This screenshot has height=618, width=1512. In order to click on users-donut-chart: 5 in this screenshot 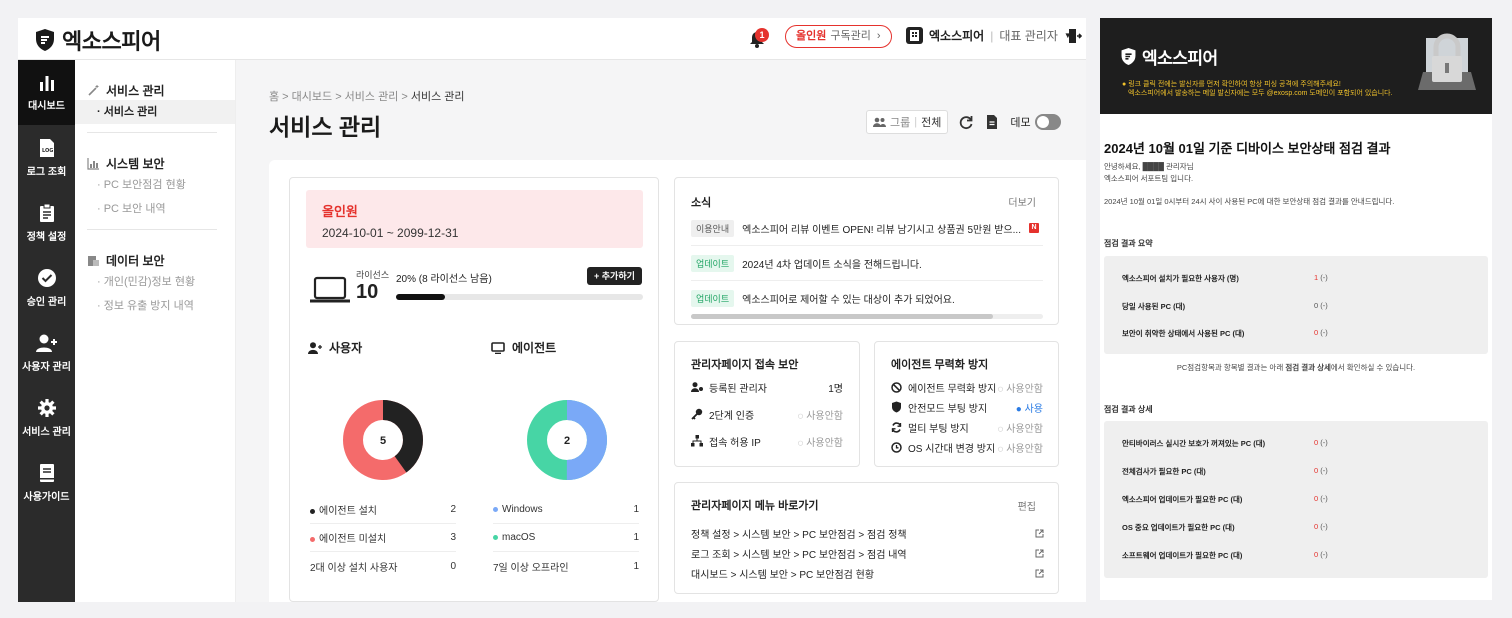, I will do `click(383, 440)`.